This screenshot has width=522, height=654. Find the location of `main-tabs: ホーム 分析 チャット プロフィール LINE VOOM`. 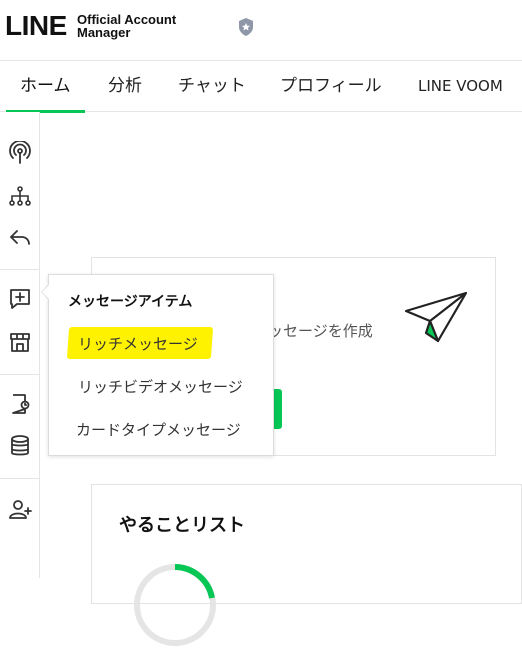

main-tabs: ホーム 分析 チャット プロフィール LINE VOOM is located at coordinates (261, 86).